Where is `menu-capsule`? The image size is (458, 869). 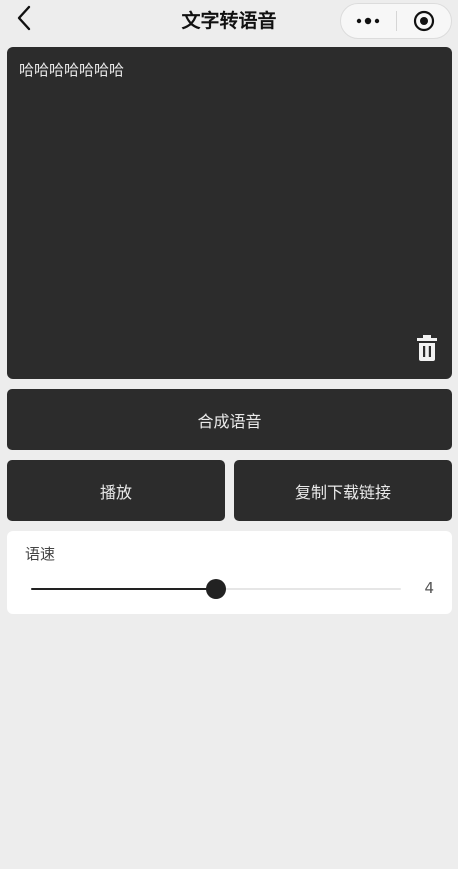 menu-capsule is located at coordinates (396, 21).